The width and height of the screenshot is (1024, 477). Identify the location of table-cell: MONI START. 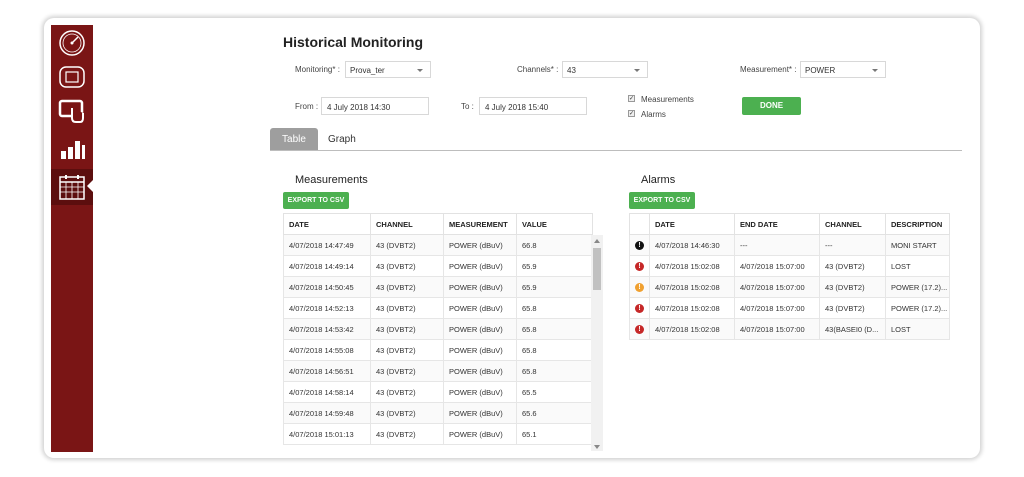
(917, 245).